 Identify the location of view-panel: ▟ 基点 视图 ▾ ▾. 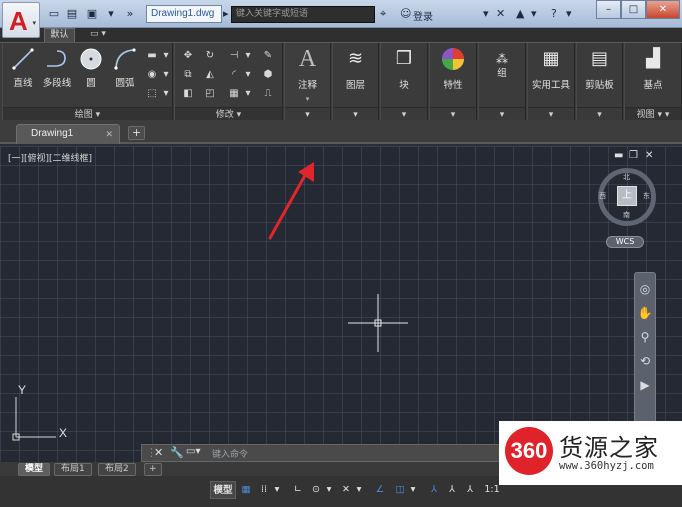
(653, 82).